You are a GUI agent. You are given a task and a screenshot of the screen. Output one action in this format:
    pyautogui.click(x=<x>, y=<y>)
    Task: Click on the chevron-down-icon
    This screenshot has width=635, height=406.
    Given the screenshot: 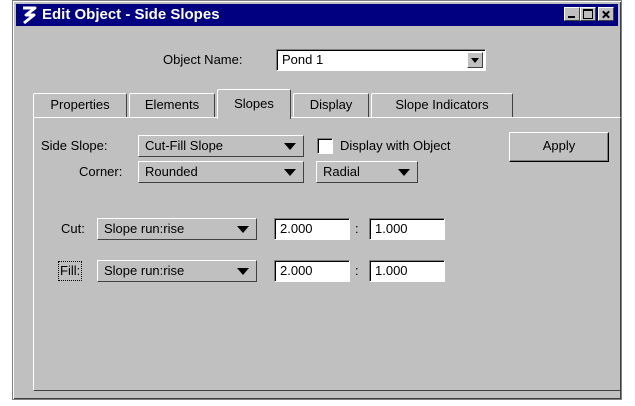 What is the action you would take?
    pyautogui.click(x=475, y=60)
    